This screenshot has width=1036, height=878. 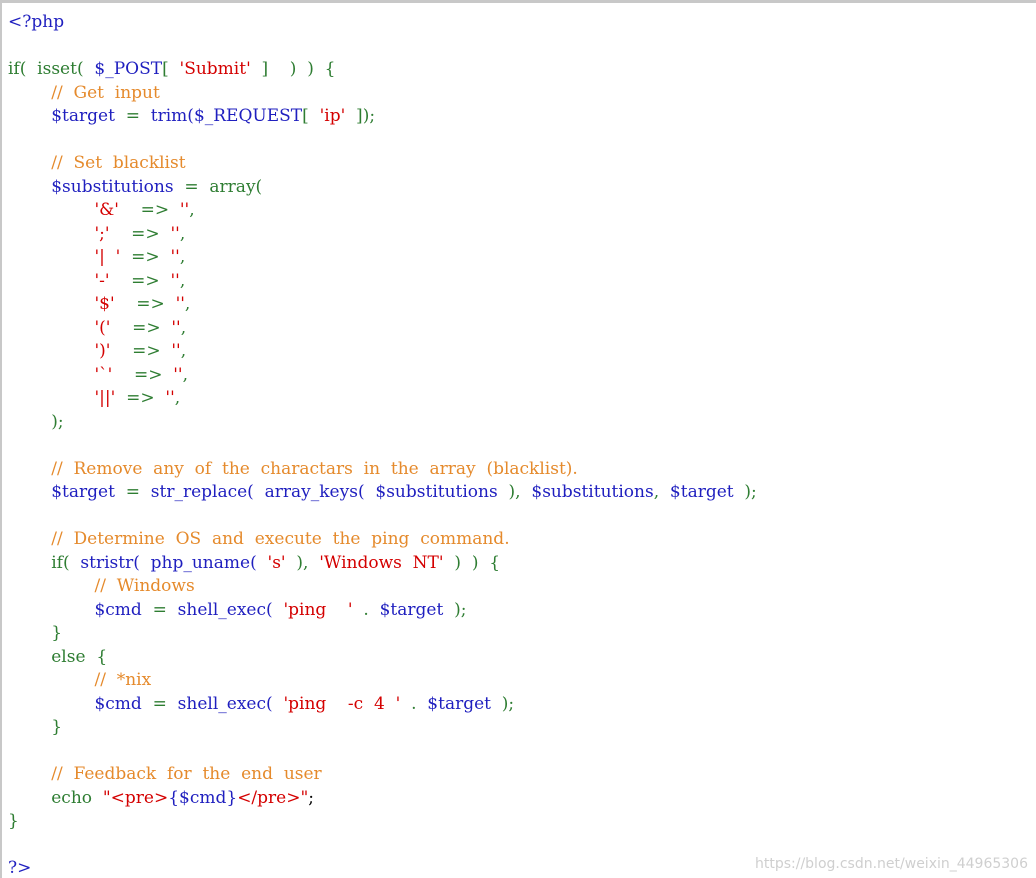 What do you see at coordinates (218, 186) in the screenshot?
I see `code-token: = array(` at bounding box center [218, 186].